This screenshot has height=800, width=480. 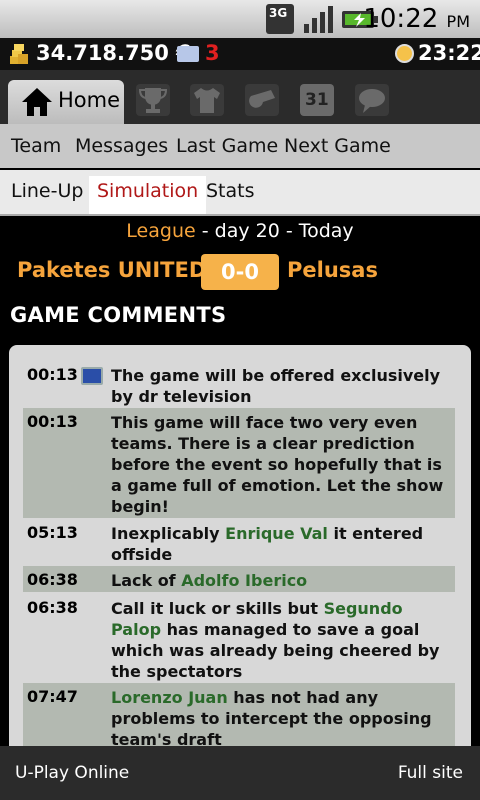 I want to click on tab-home: Home, so click(x=66, y=102).